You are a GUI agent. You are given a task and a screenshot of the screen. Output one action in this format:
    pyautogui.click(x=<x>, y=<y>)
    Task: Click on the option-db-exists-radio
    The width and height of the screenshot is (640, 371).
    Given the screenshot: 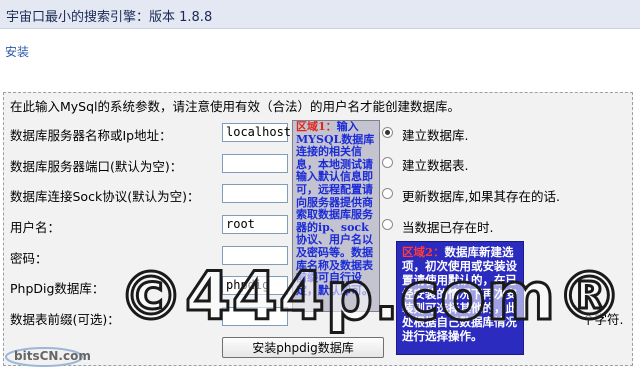 What is the action you would take?
    pyautogui.click(x=387, y=224)
    